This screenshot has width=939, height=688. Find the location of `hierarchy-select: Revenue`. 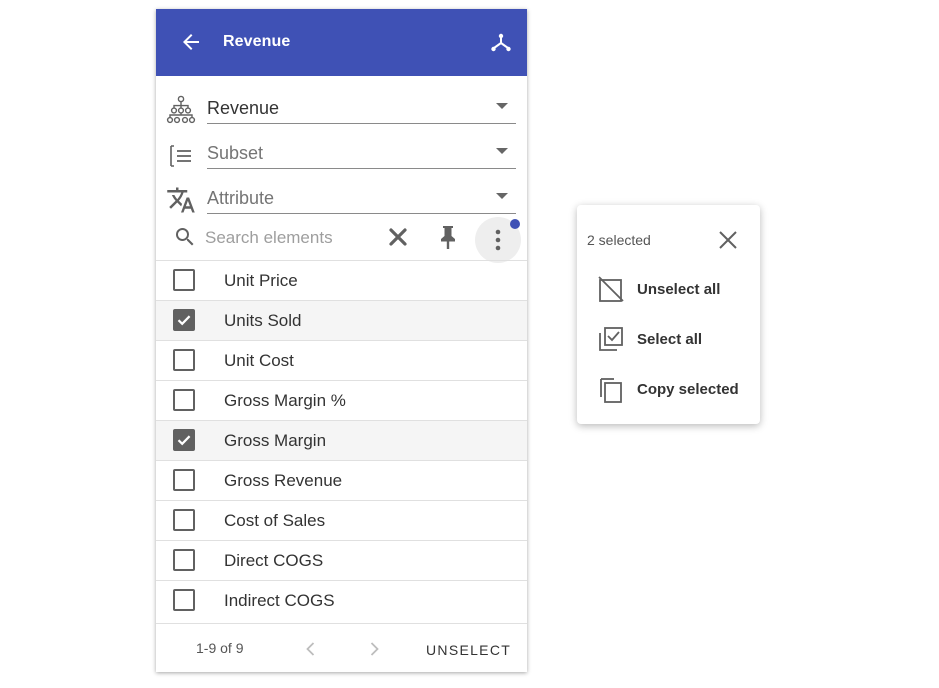

hierarchy-select: Revenue is located at coordinates (361, 107).